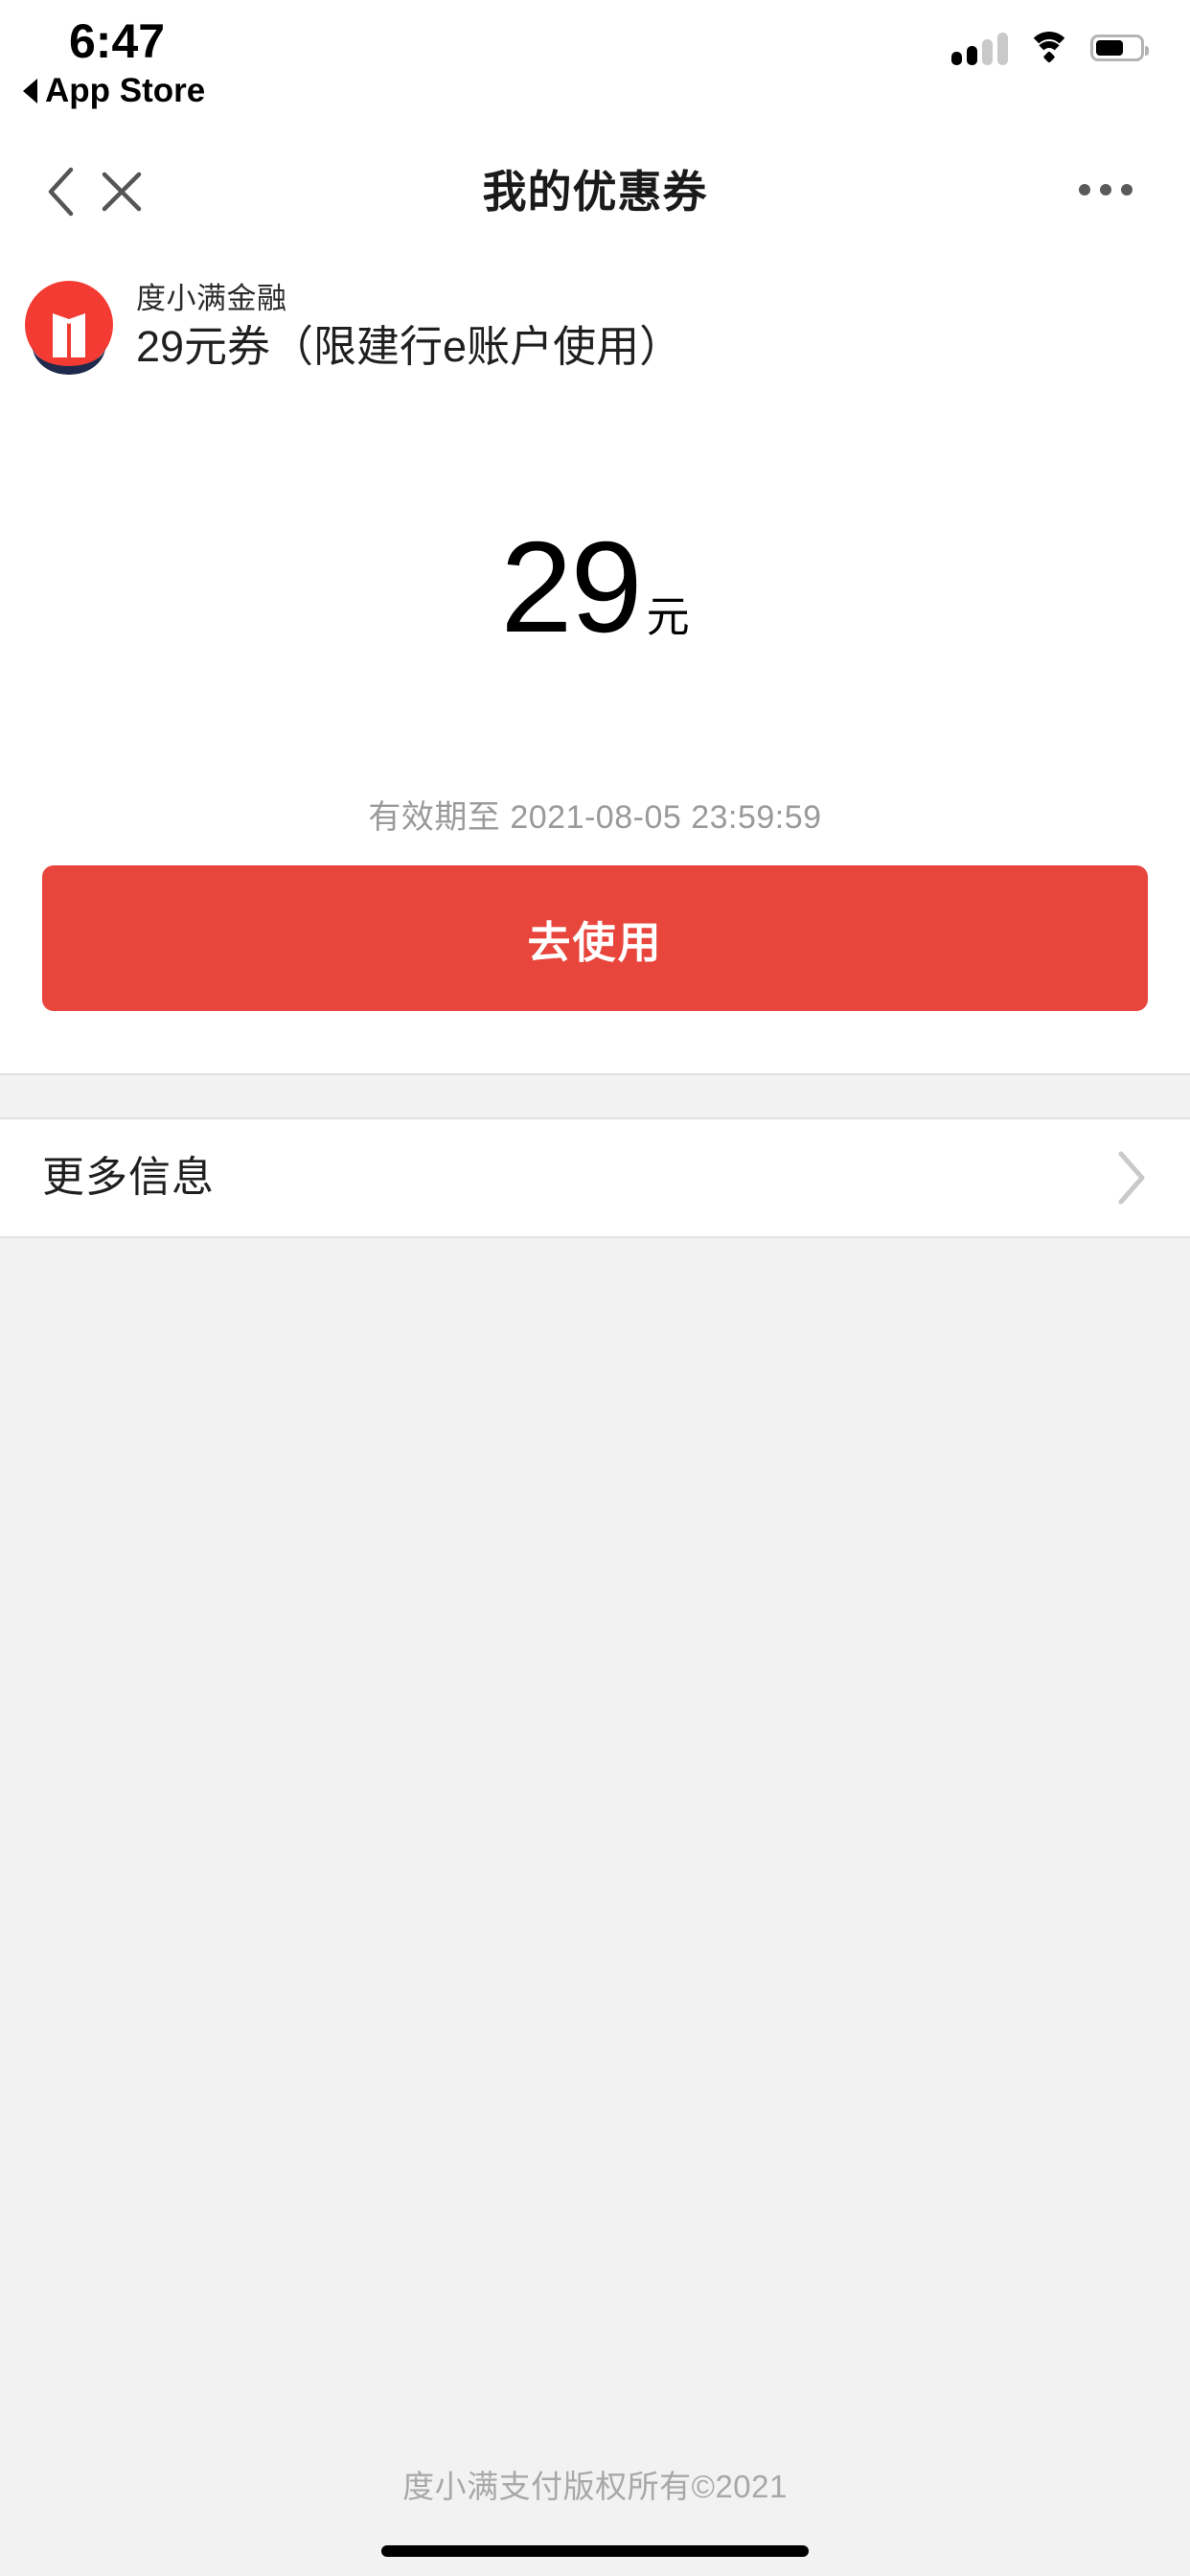 The width and height of the screenshot is (1190, 2576). I want to click on section-separator, so click(595, 1096).